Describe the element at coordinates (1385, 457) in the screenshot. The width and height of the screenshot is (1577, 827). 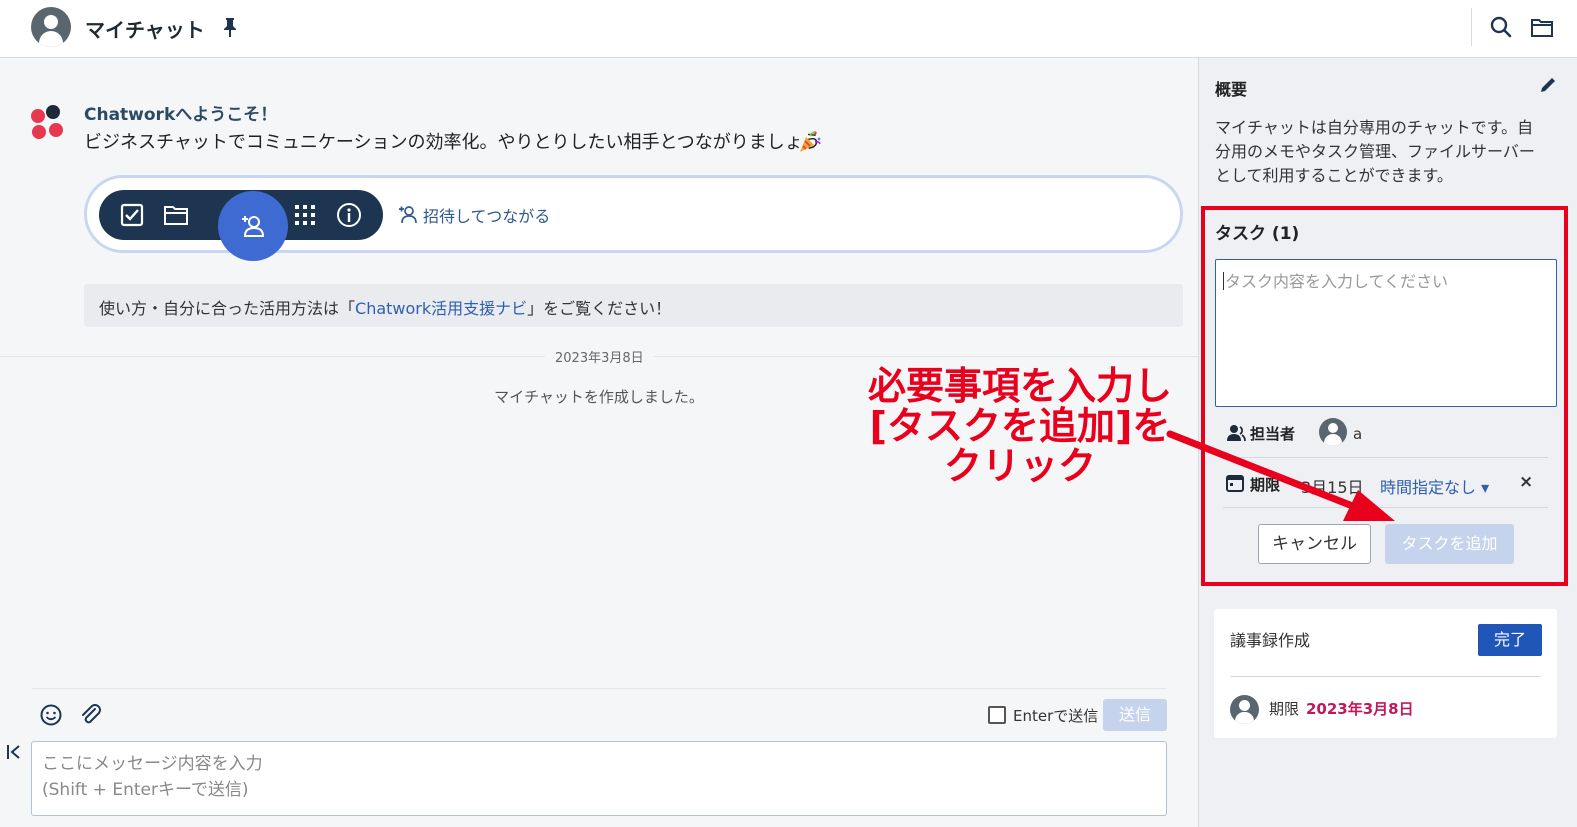
I see `task-form-separator` at that location.